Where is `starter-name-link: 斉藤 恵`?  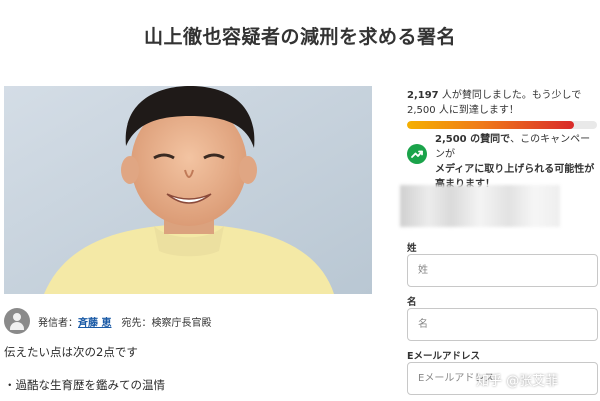 starter-name-link: 斉藤 恵 is located at coordinates (94, 321).